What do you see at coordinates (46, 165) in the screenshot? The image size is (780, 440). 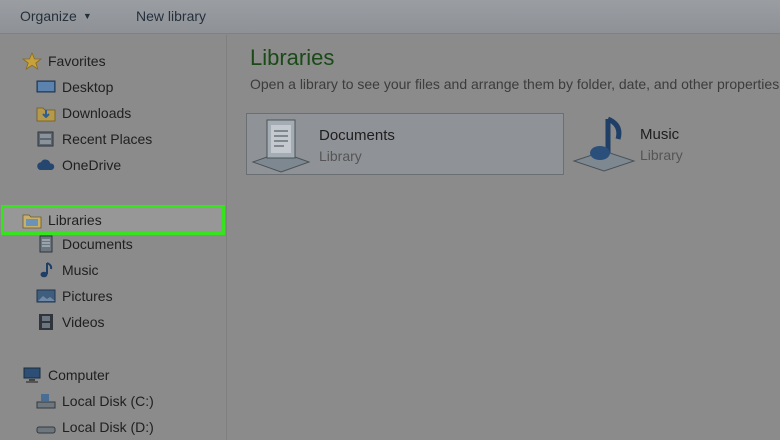 I see `cloud-icon` at bounding box center [46, 165].